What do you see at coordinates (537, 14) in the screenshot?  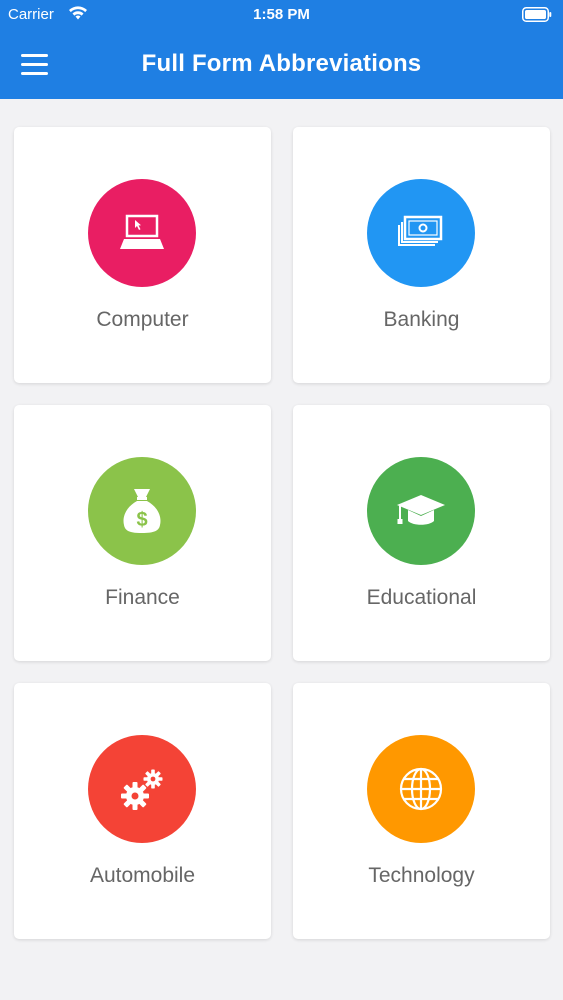 I see `battery-icon` at bounding box center [537, 14].